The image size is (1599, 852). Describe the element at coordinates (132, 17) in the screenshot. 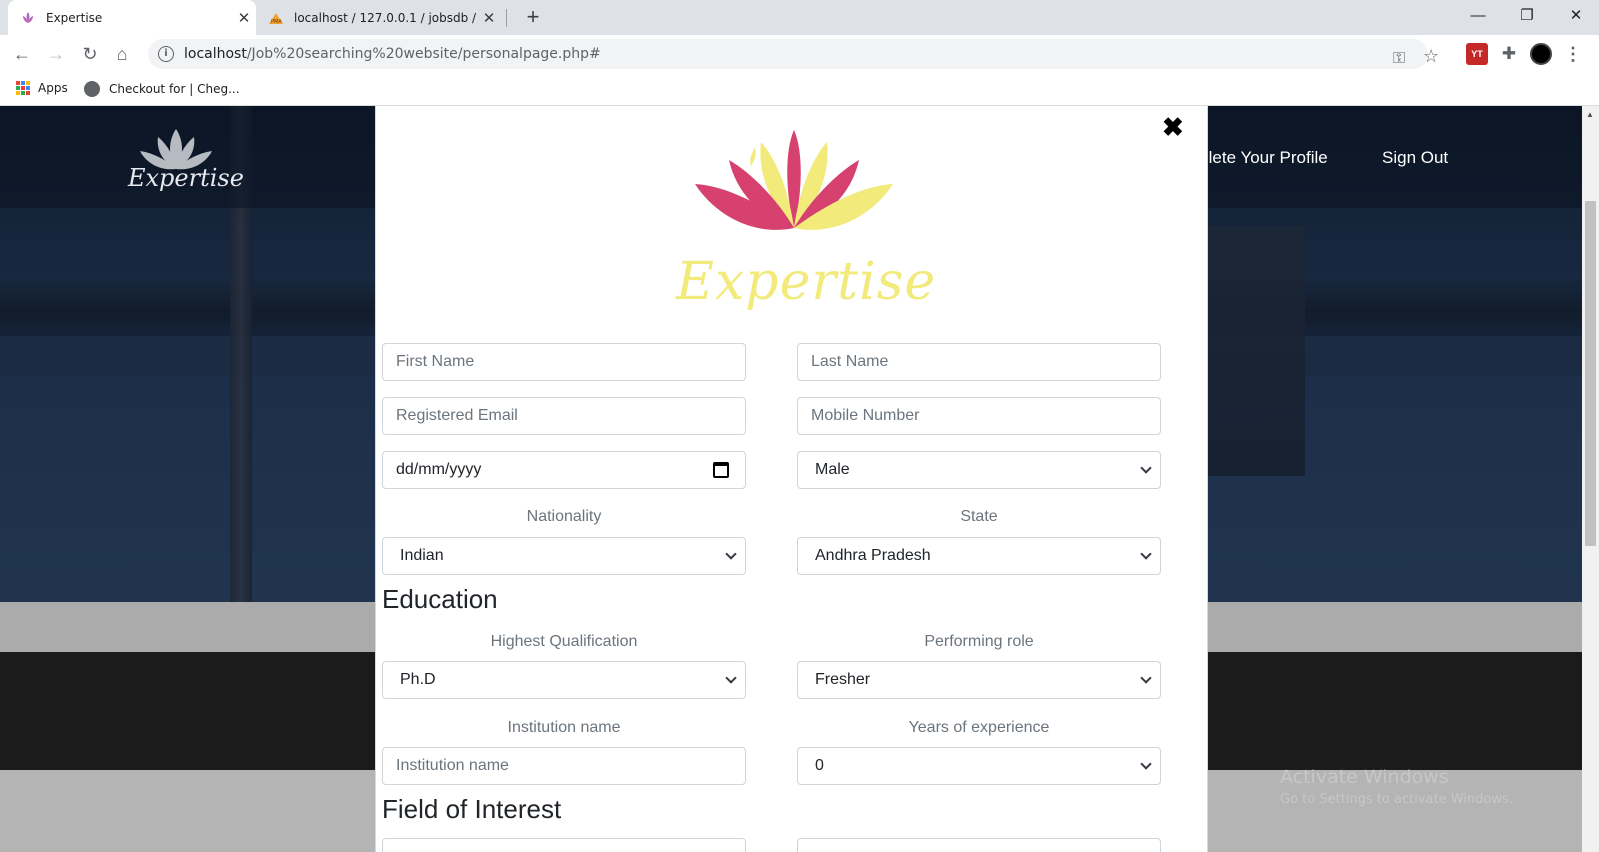

I see `tab-expertise: Expertise ✕` at that location.